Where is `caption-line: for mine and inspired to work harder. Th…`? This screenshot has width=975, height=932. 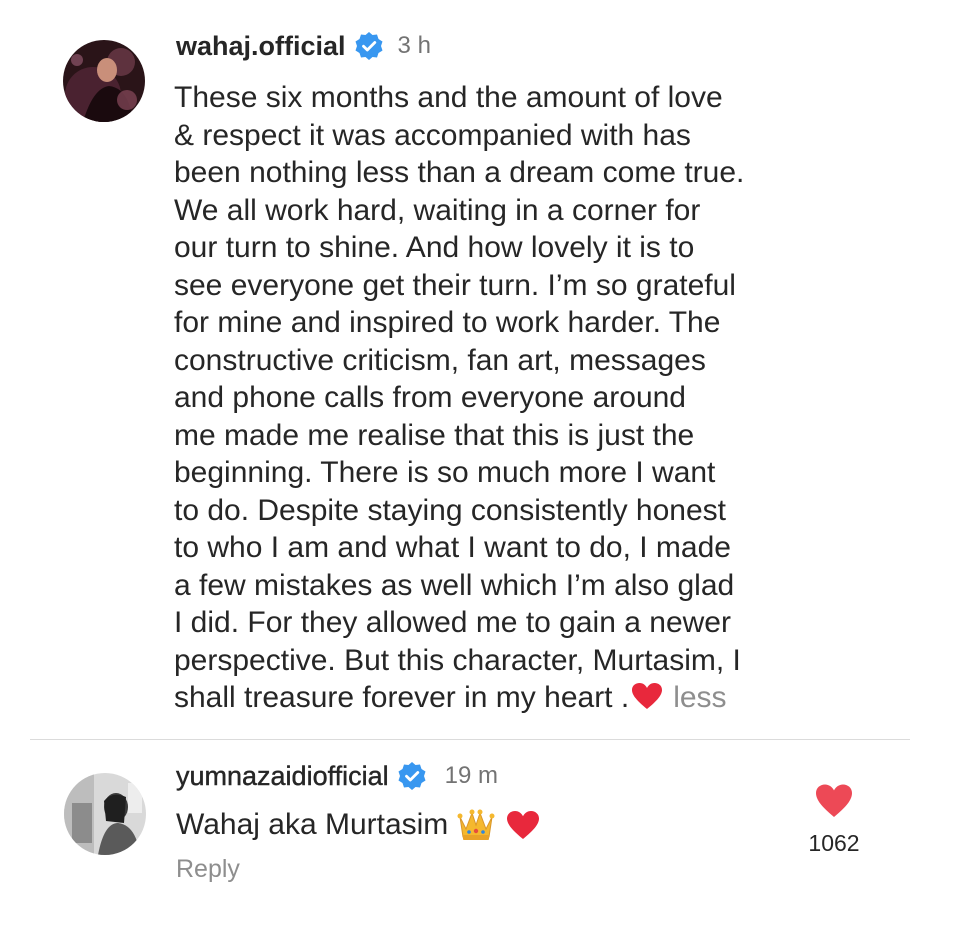
caption-line: for mine and inspired to work harder. Th… is located at coordinates (447, 322).